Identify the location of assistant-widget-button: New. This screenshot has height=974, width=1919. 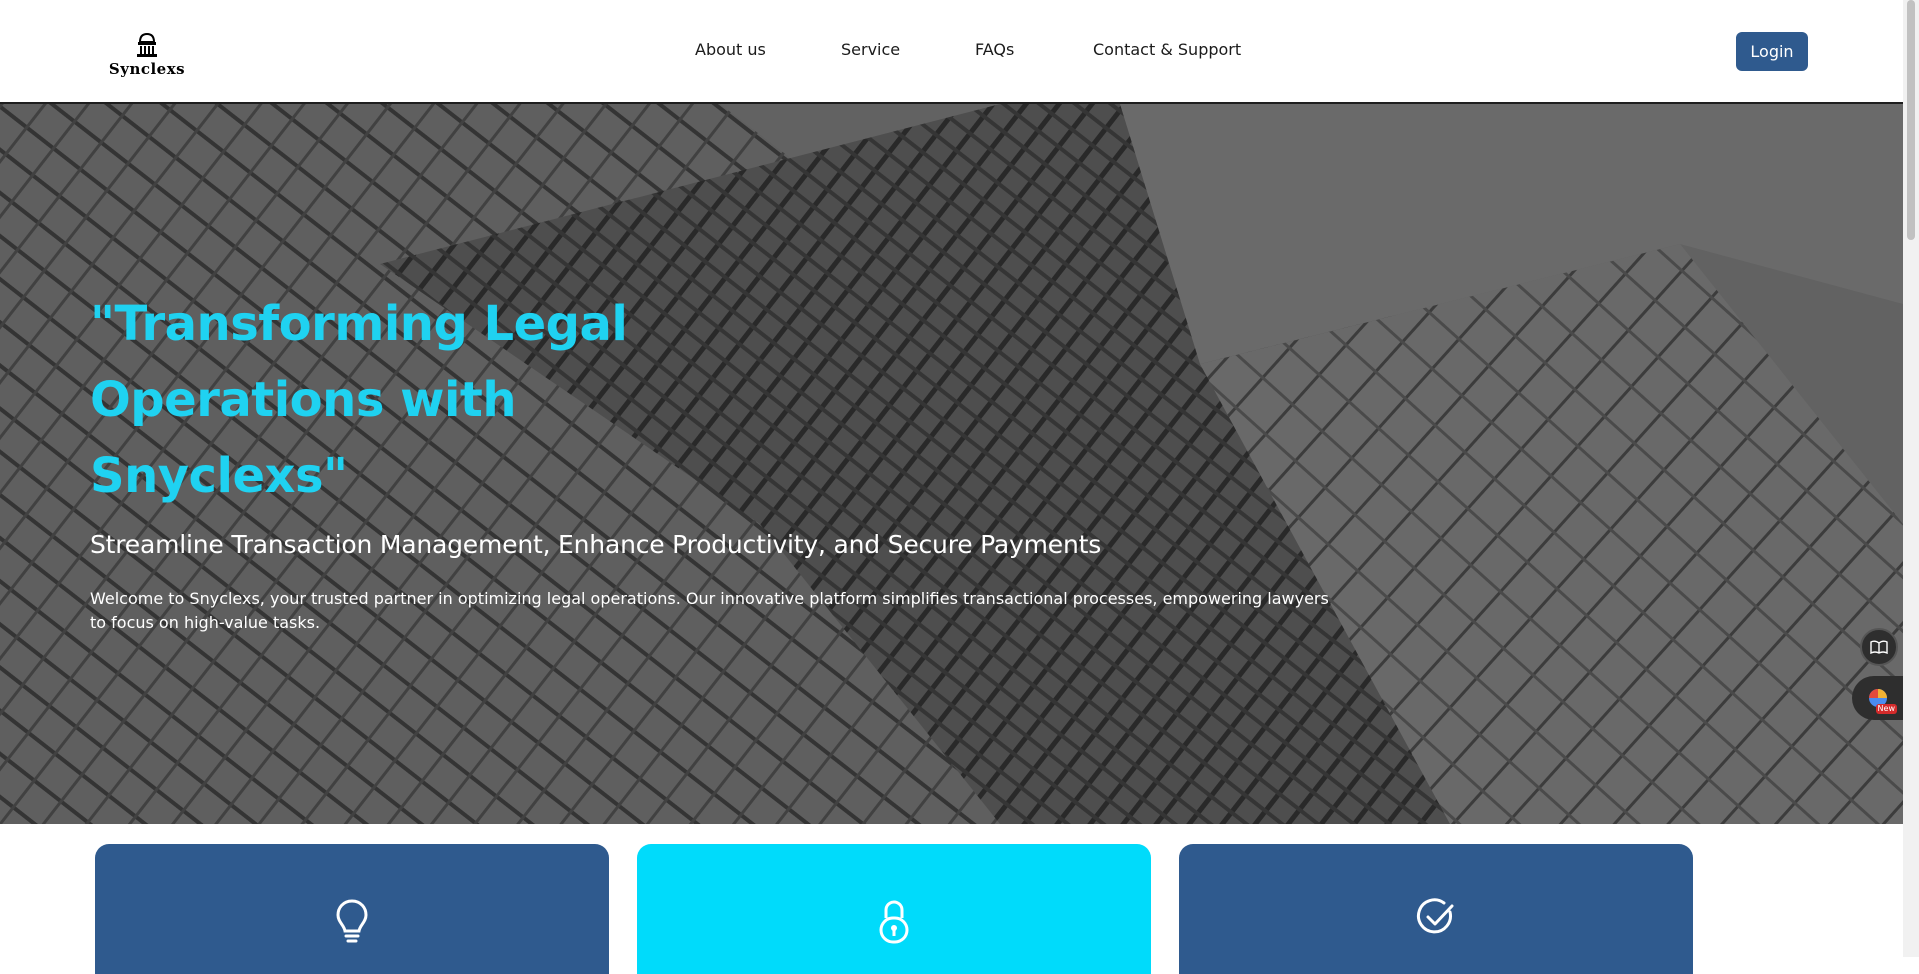
(1877, 698).